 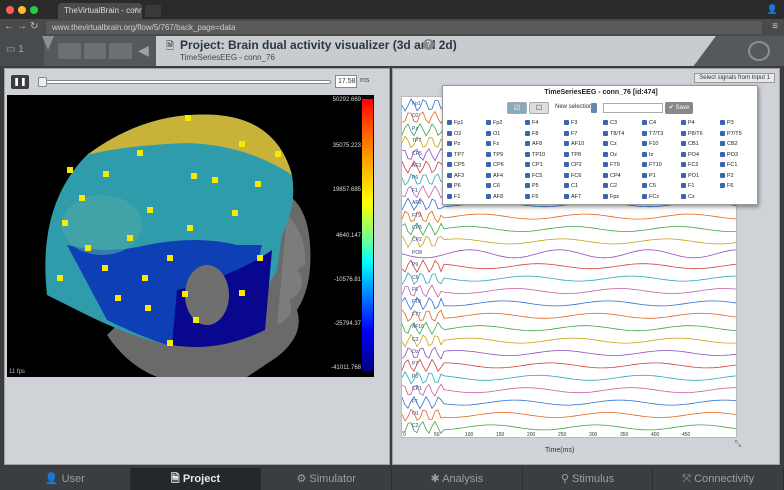 What do you see at coordinates (65, 479) in the screenshot?
I see `nav-user: 👤 User` at bounding box center [65, 479].